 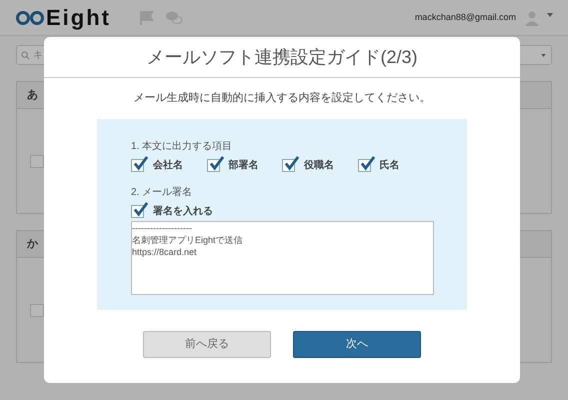 I want to click on search-icon, so click(x=25, y=55).